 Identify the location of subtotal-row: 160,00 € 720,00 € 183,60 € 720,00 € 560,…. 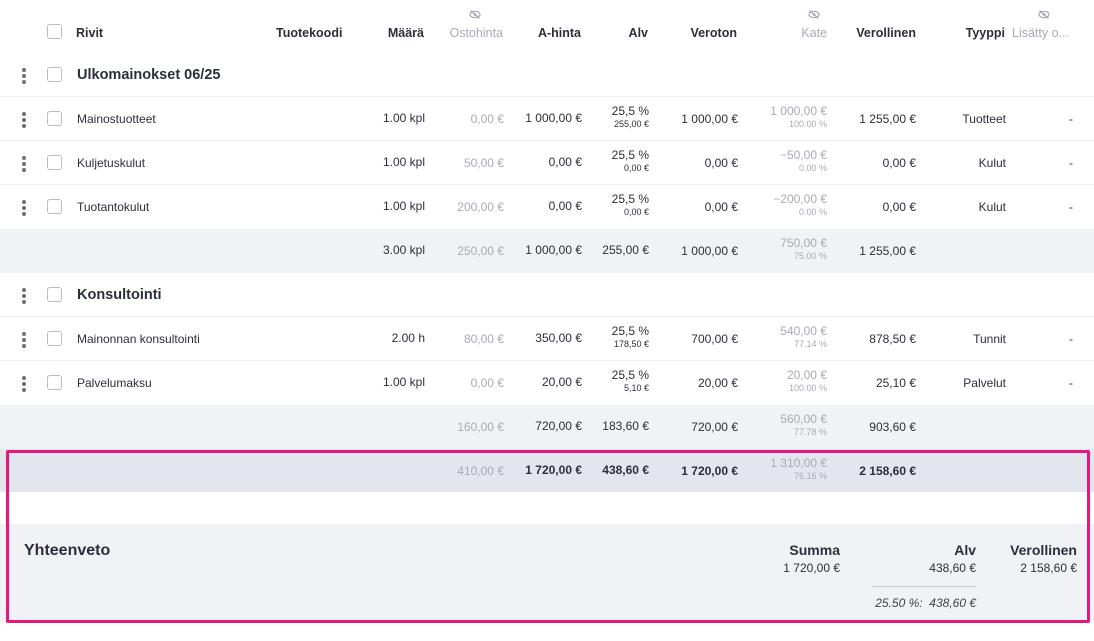
(547, 427).